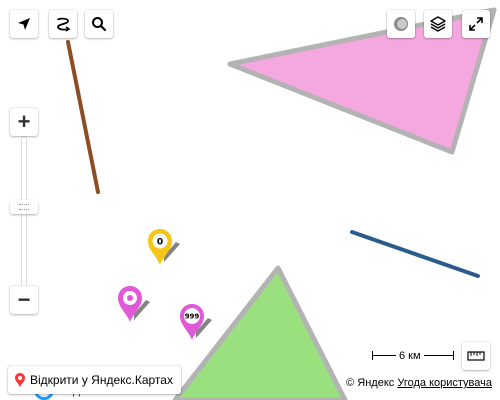 Image resolution: width=500 pixels, height=400 pixels. I want to click on map-scale: 6 км, so click(413, 356).